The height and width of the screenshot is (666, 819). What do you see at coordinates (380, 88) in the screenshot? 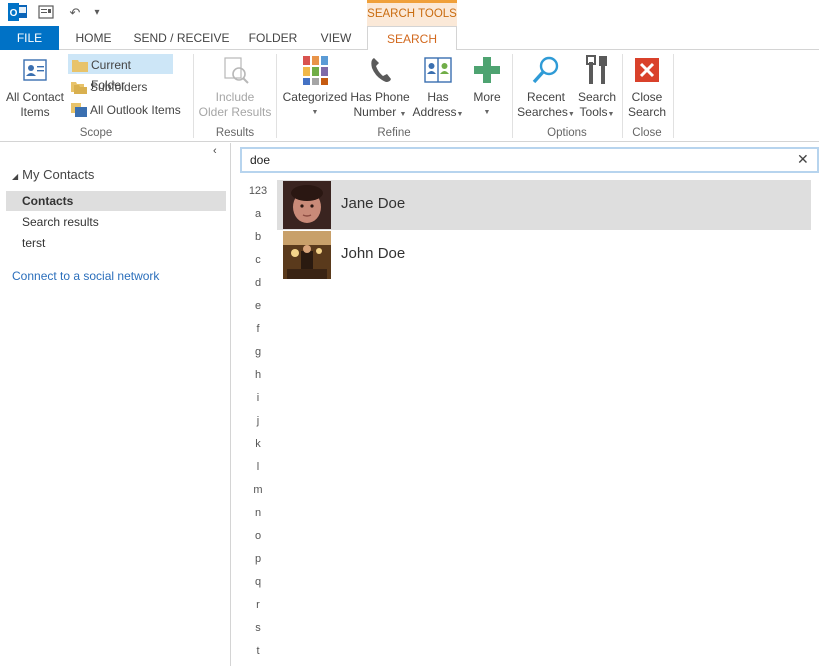
I see `has-phone-number-button: Has Phone Number ▼` at bounding box center [380, 88].